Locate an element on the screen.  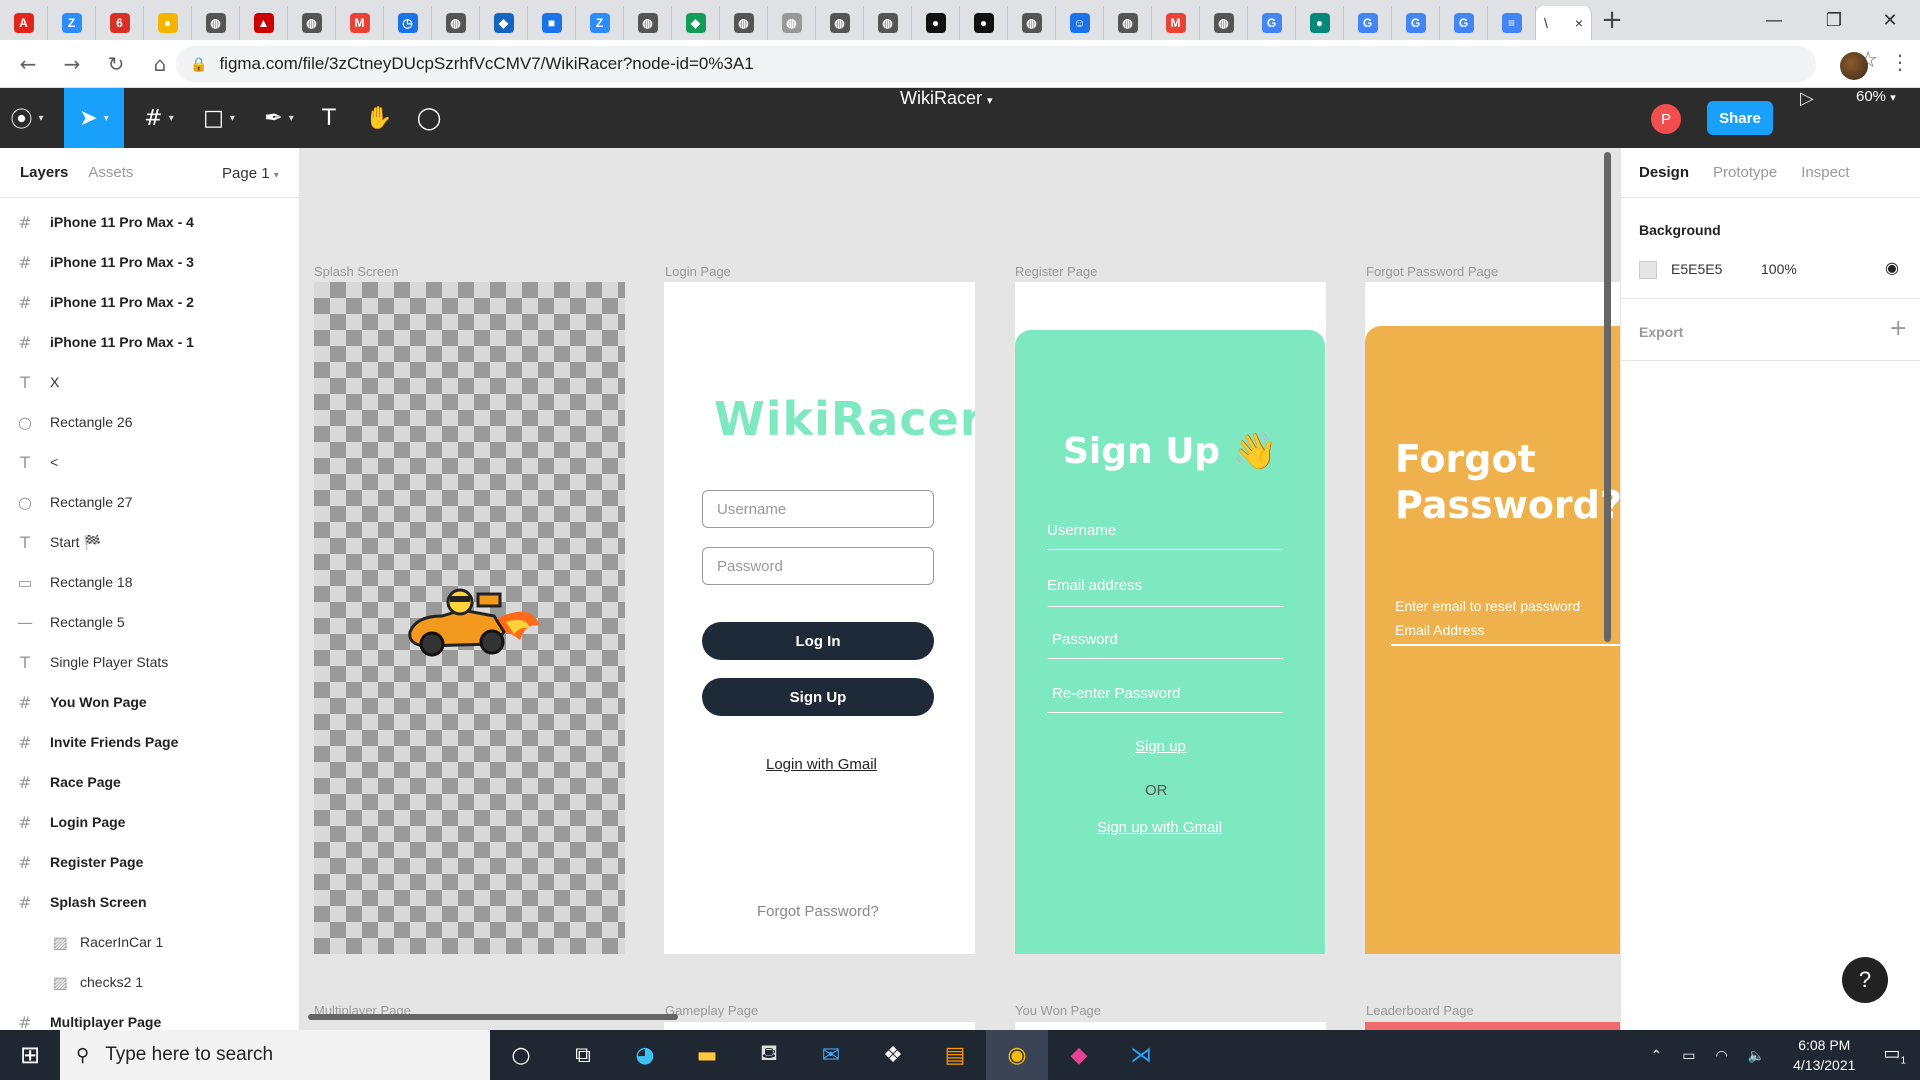
leaderboard-frame-top is located at coordinates (1492, 1026).